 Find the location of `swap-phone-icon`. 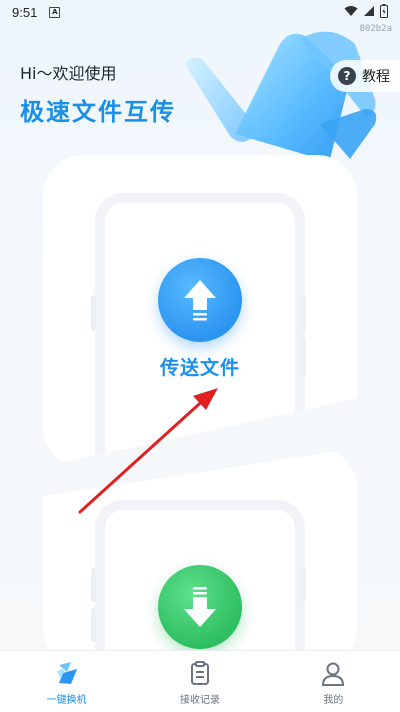

swap-phone-icon is located at coordinates (66, 673).